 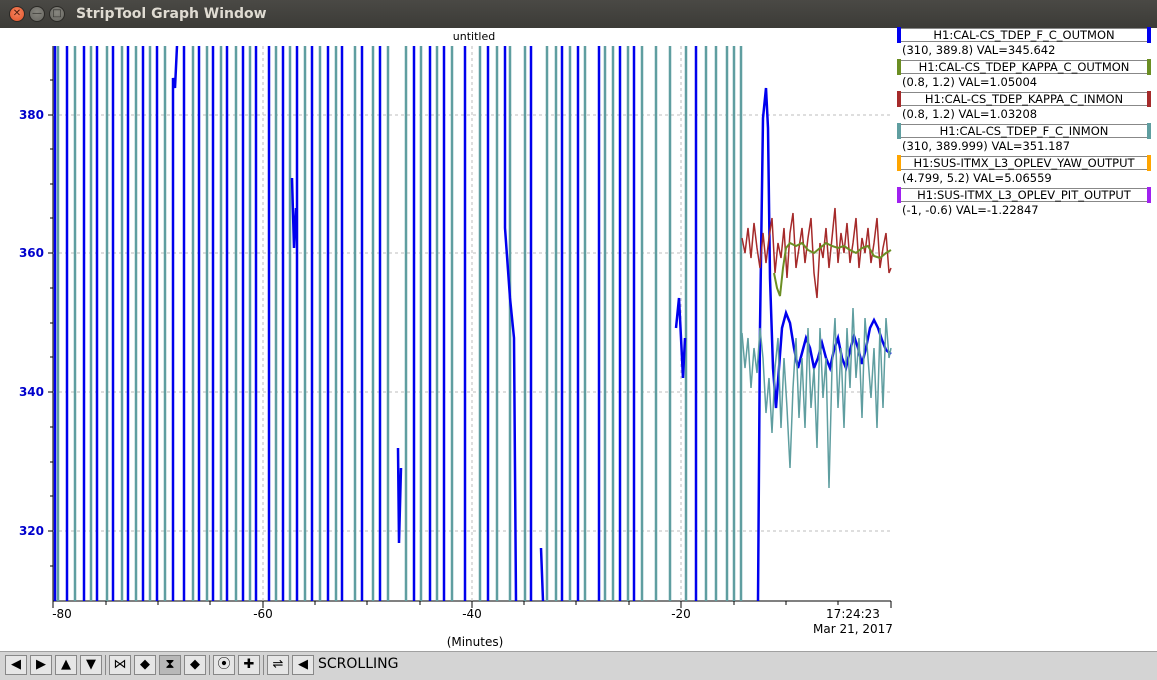 I want to click on zoom-in-x-icon: ⋈, so click(x=120, y=665).